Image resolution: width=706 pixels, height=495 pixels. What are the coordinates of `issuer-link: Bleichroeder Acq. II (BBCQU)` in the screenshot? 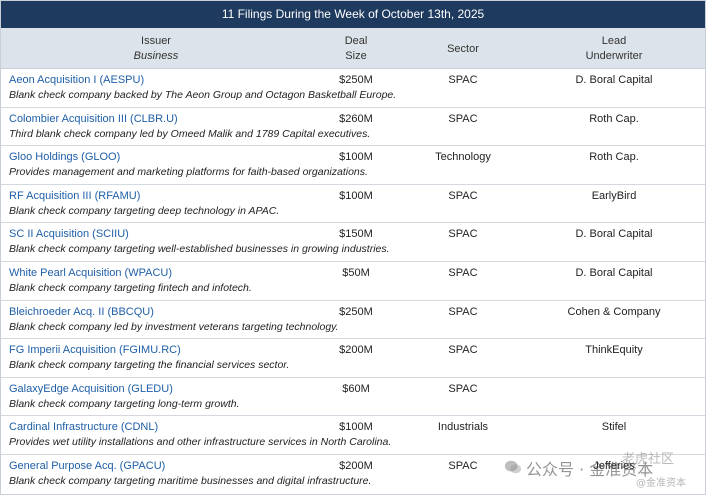 It's located at (81, 312).